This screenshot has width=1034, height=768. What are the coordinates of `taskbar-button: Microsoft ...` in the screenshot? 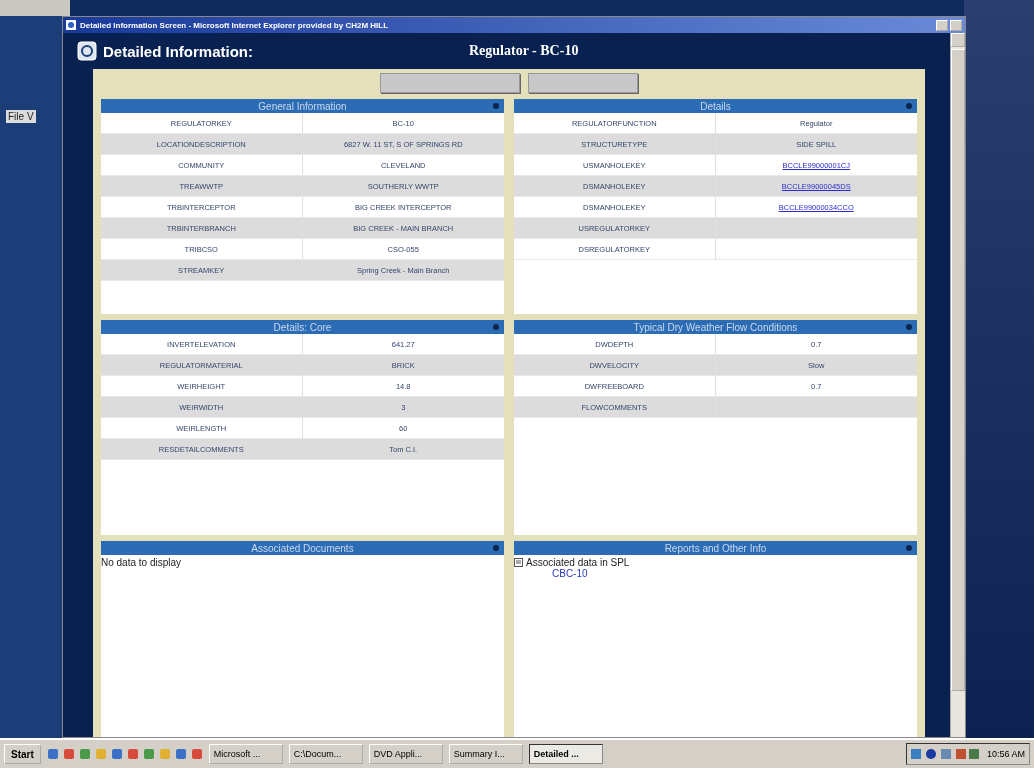 It's located at (245, 754).